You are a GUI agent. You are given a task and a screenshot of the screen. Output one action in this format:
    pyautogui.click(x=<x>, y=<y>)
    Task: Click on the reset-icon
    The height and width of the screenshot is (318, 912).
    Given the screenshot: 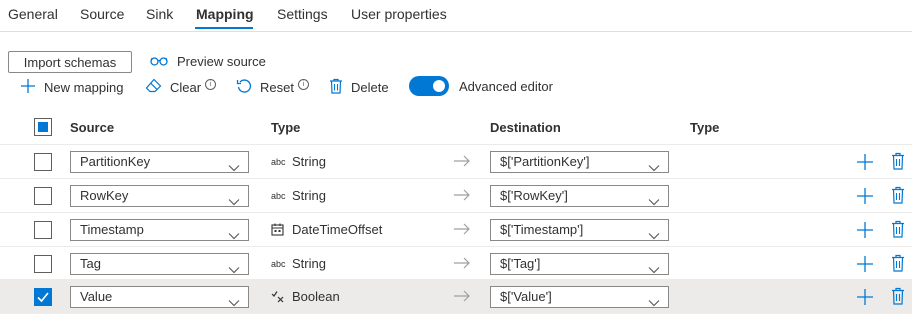 What is the action you would take?
    pyautogui.click(x=244, y=87)
    